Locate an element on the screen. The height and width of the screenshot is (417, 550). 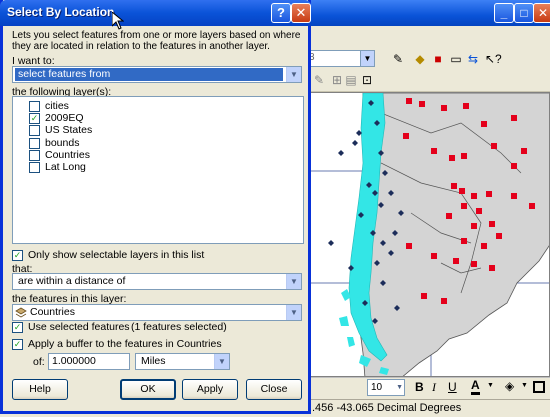
buffer-units-value: Miles is located at coordinates (153, 361).